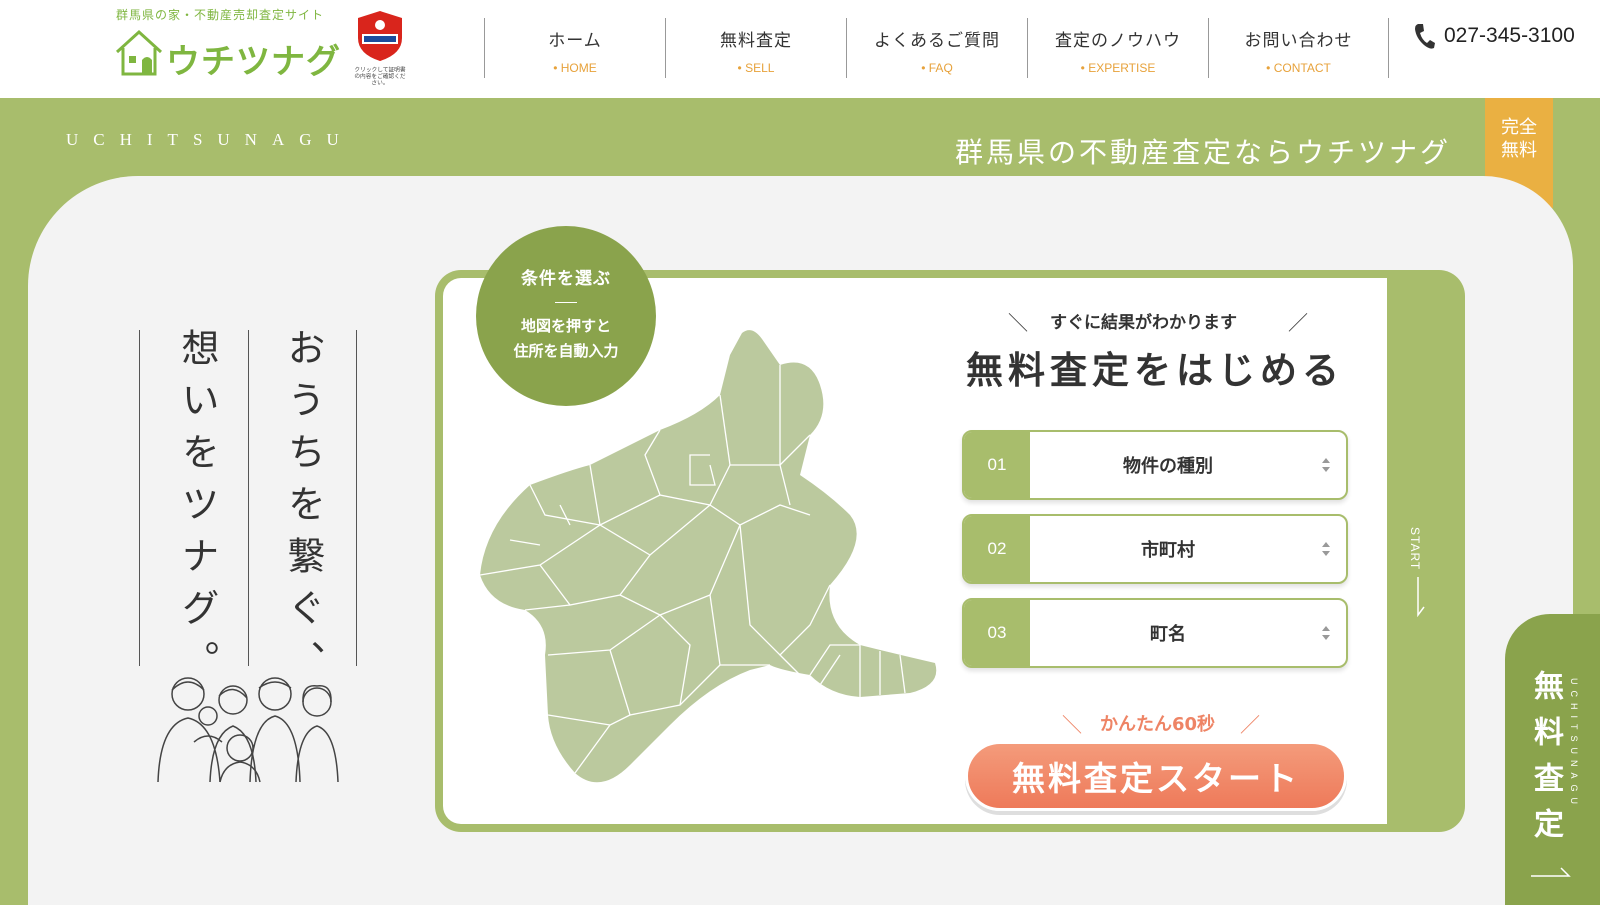 The width and height of the screenshot is (1600, 905). Describe the element at coordinates (1298, 323) in the screenshot. I see `lead-slash-right: ／` at that location.